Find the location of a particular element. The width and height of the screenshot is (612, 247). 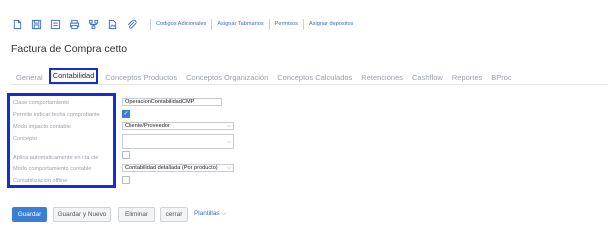

modo-comportamiento-contable-select: Contabilidad detallada (Por producto) ⌵ is located at coordinates (178, 168).